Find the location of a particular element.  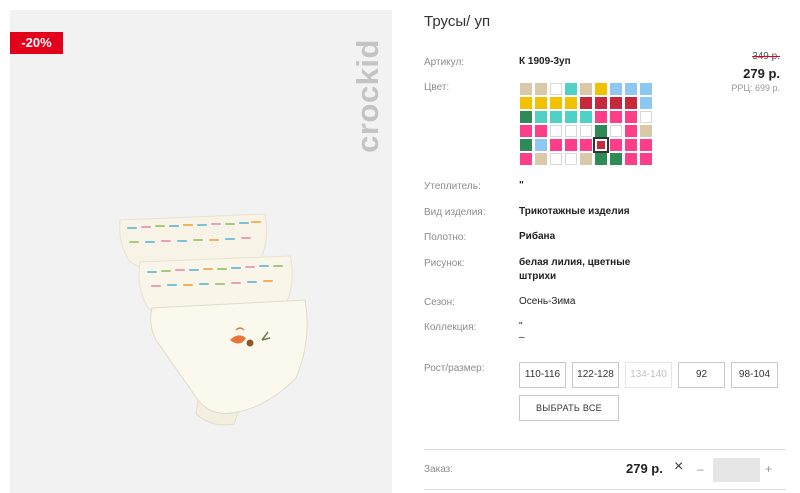

type-value: Трикотажные изделия is located at coordinates (574, 211).